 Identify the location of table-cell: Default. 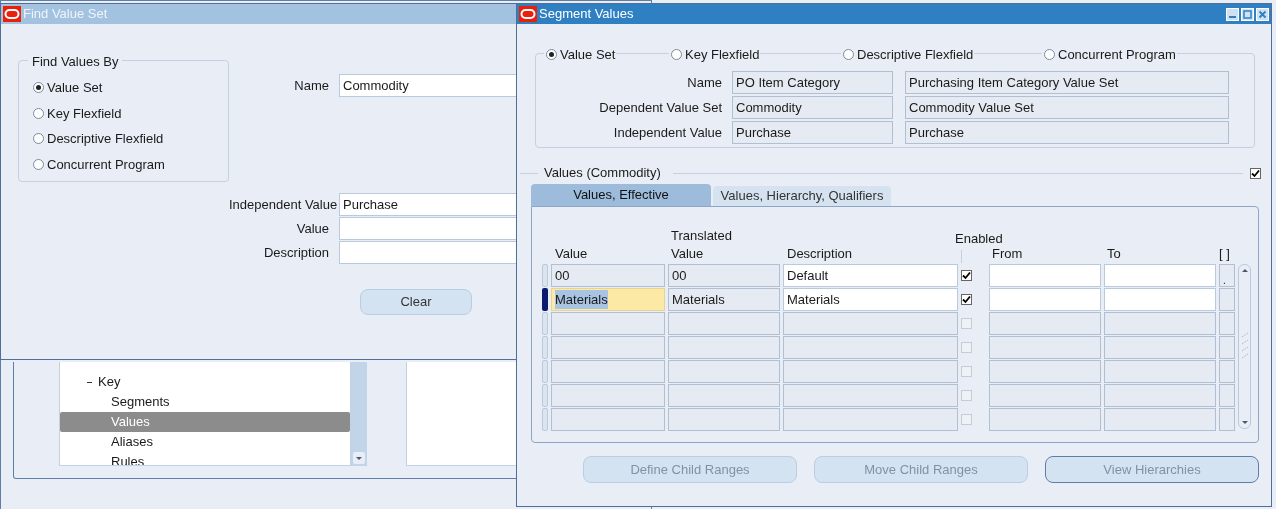
(870, 275).